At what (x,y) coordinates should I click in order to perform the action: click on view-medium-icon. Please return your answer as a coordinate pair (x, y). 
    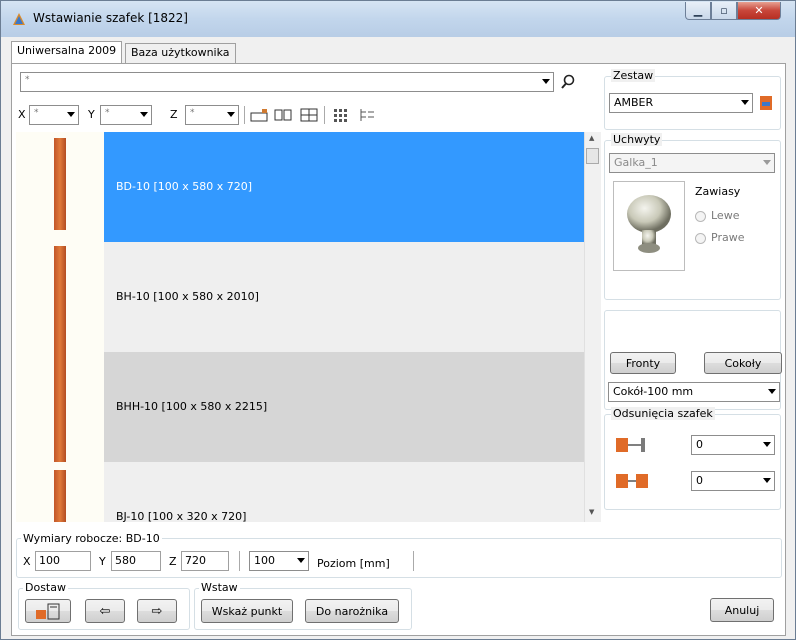
    Looking at the image, I should click on (283, 115).